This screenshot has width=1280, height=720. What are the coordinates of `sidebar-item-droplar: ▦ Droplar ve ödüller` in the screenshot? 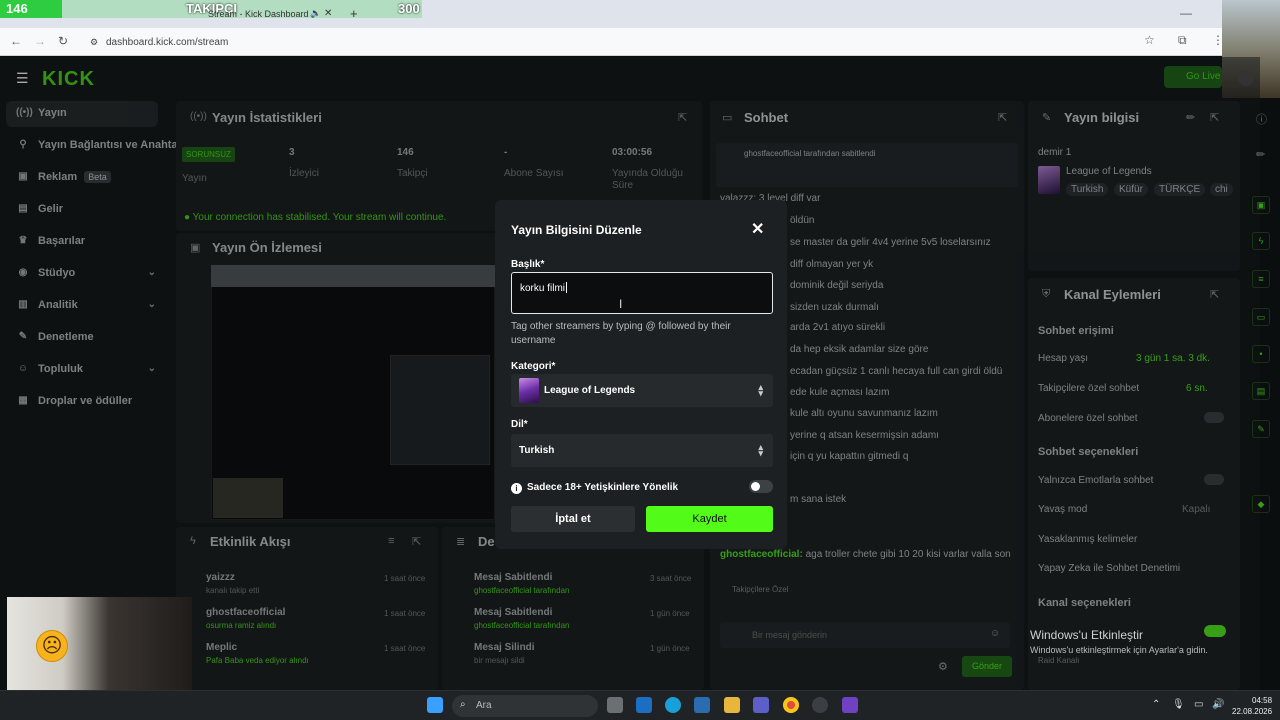 It's located at (92, 402).